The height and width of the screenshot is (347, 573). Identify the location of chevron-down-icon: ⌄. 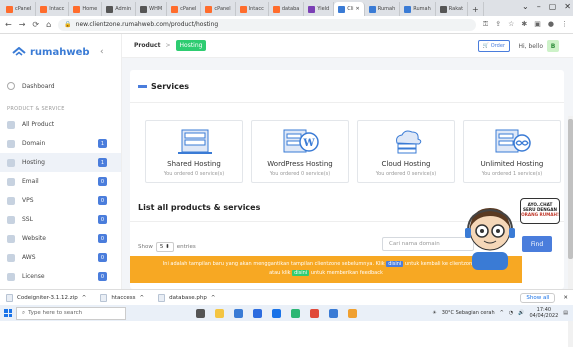
(525, 6).